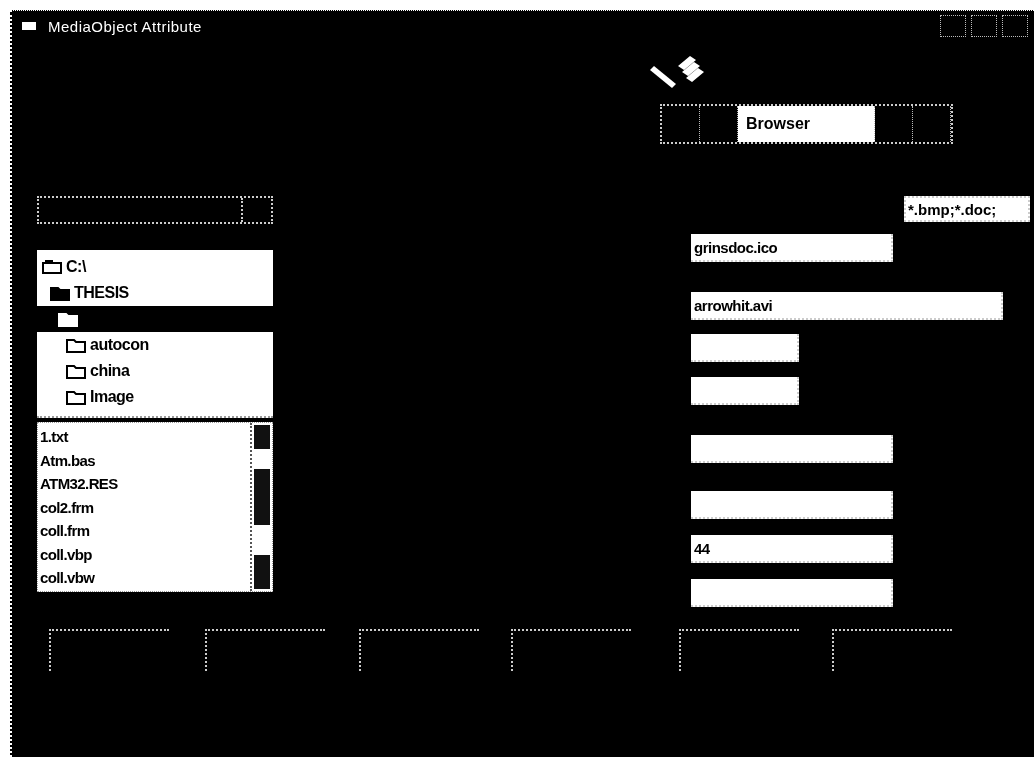 The image size is (1034, 757). Describe the element at coordinates (967, 209) in the screenshot. I see `filter-field: *.bmp;*.doc;` at that location.